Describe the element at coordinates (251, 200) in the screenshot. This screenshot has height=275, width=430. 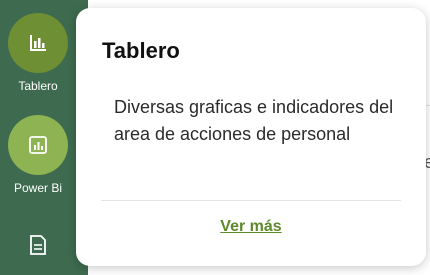
I see `popover-divider` at that location.